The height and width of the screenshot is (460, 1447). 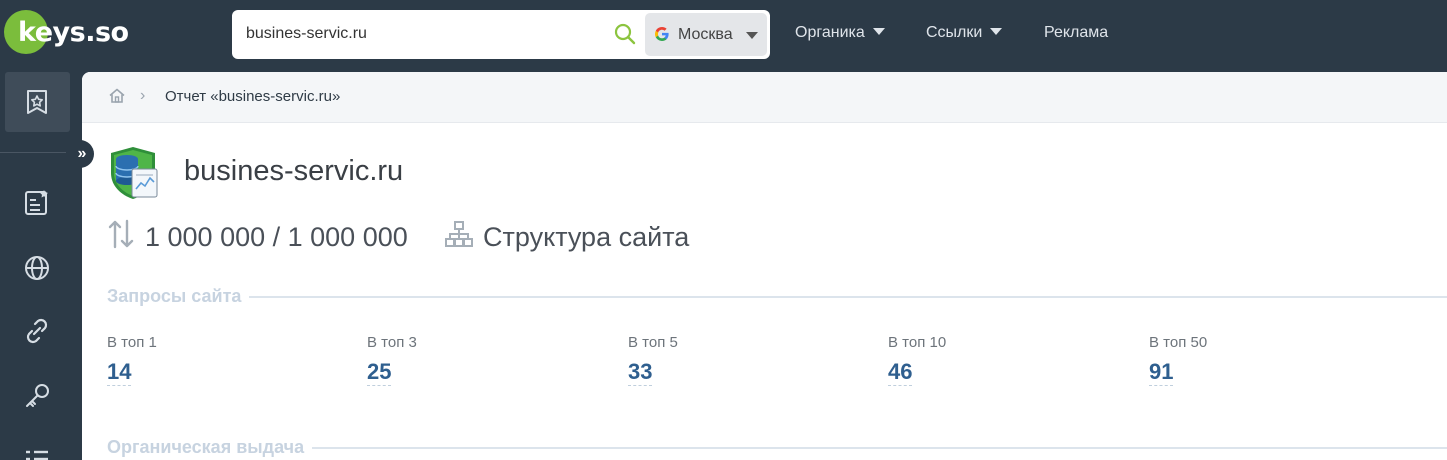 What do you see at coordinates (37, 268) in the screenshot?
I see `globe-icon` at bounding box center [37, 268].